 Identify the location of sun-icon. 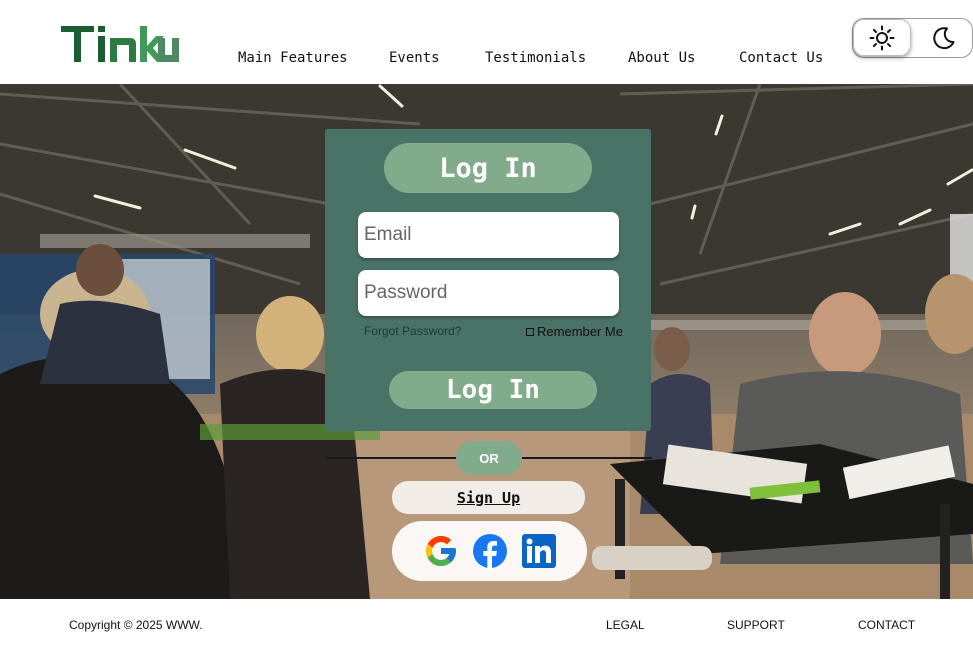
(882, 37).